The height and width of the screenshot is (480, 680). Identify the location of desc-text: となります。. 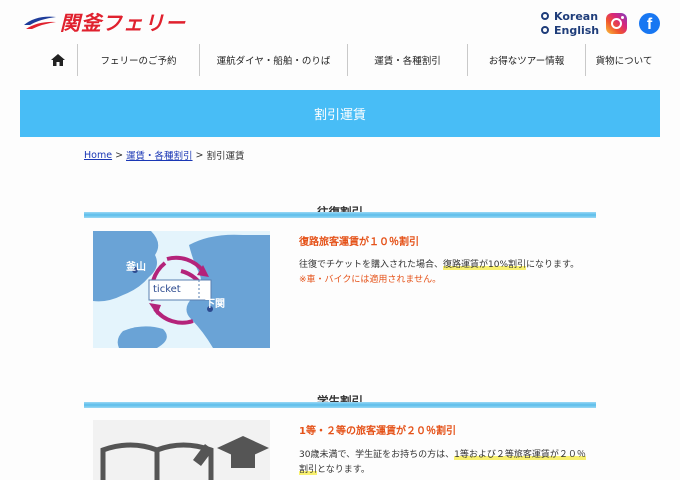
(343, 470).